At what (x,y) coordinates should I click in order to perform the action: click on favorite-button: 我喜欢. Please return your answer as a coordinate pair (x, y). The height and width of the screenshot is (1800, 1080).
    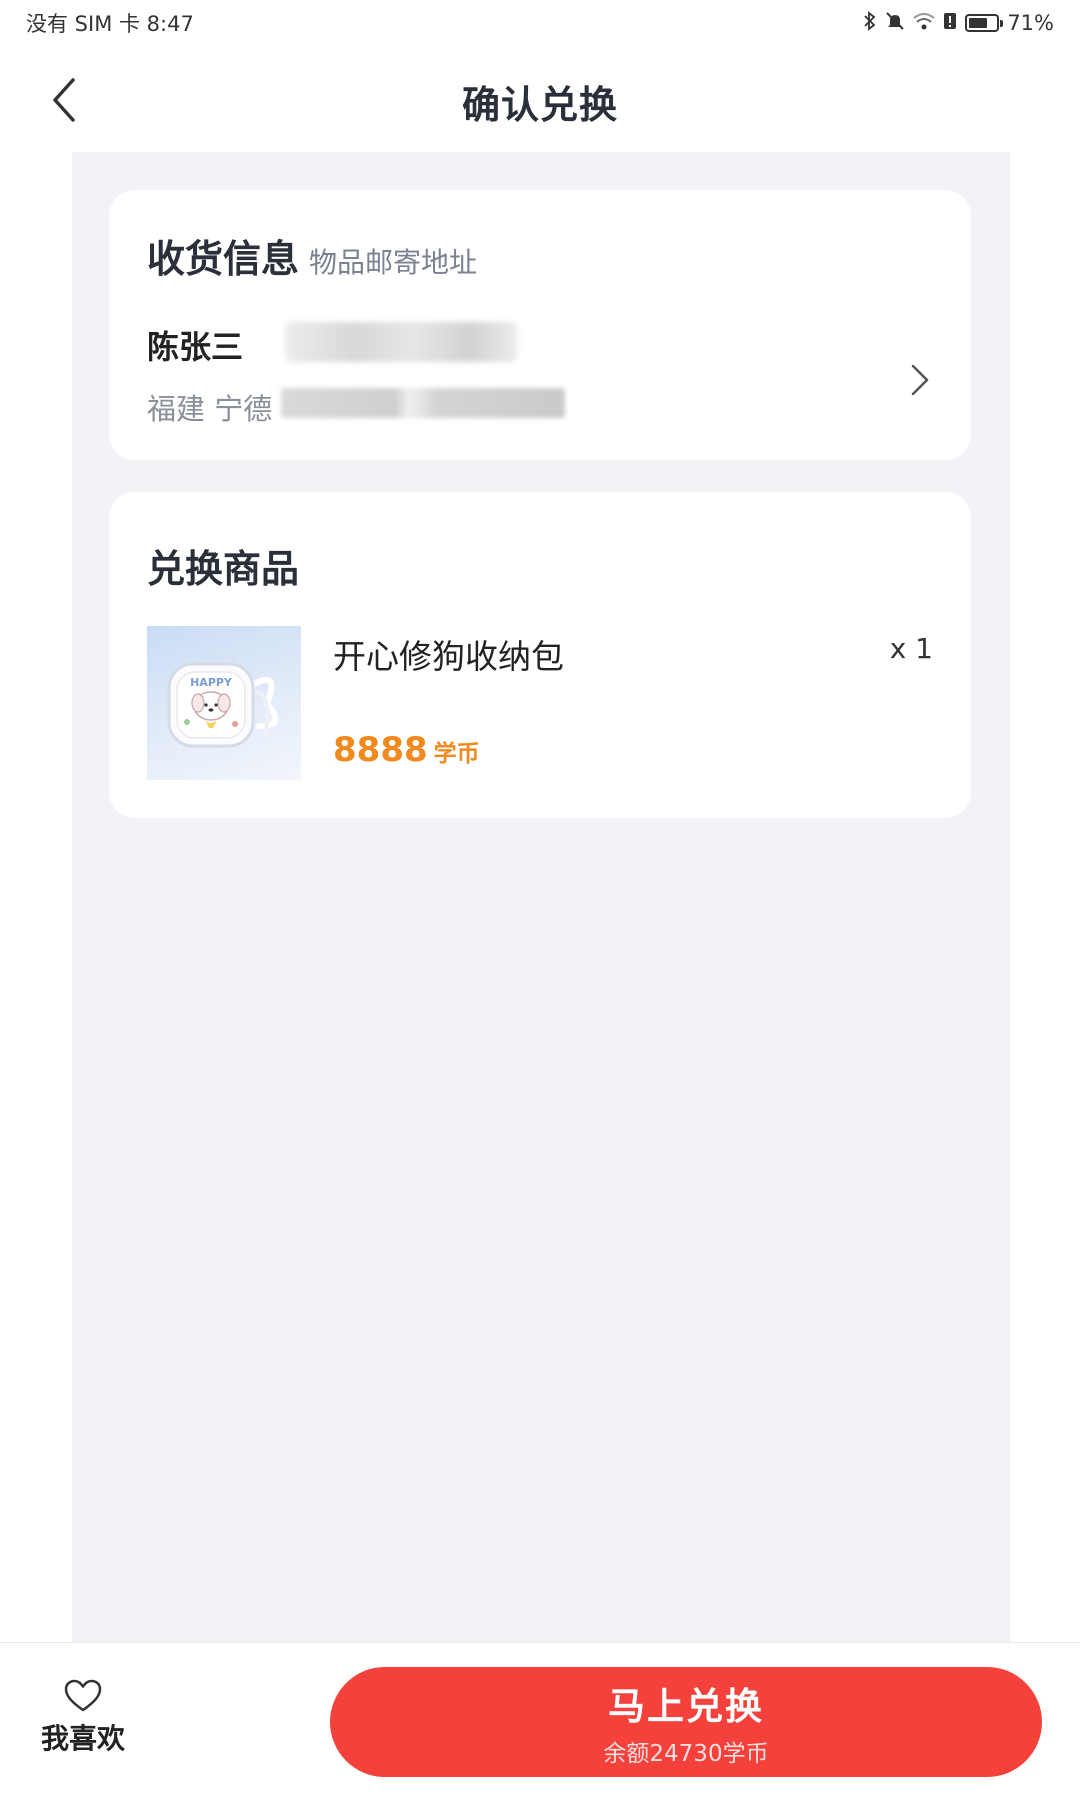
    Looking at the image, I should click on (83, 1724).